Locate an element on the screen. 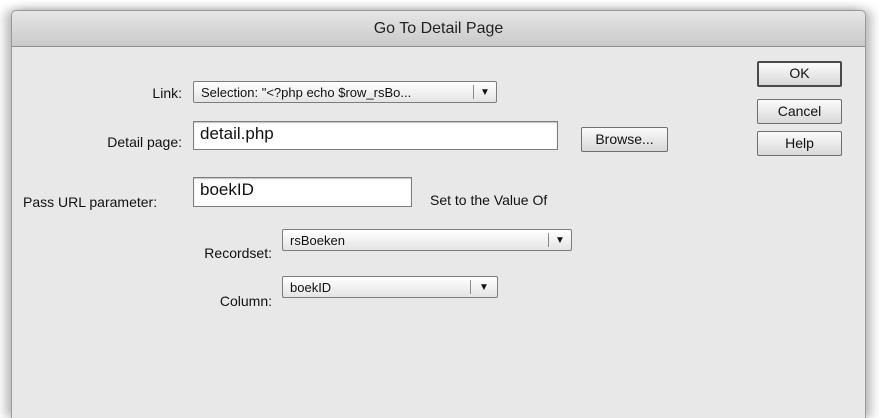 The image size is (879, 418). help-button: Help is located at coordinates (799, 143).